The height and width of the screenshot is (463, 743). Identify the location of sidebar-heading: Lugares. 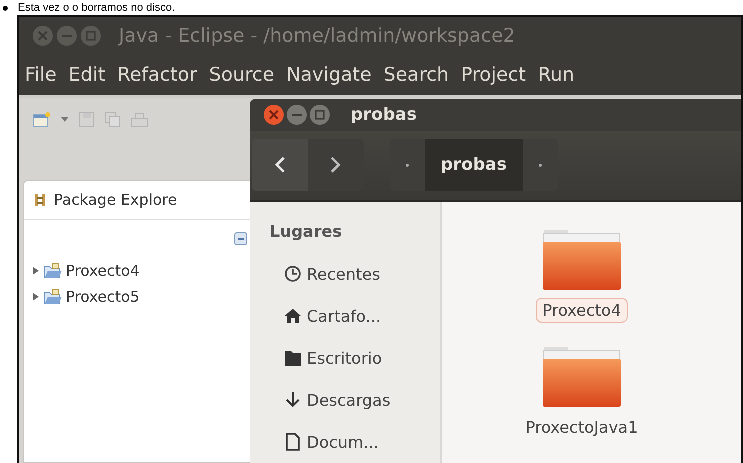
(307, 231).